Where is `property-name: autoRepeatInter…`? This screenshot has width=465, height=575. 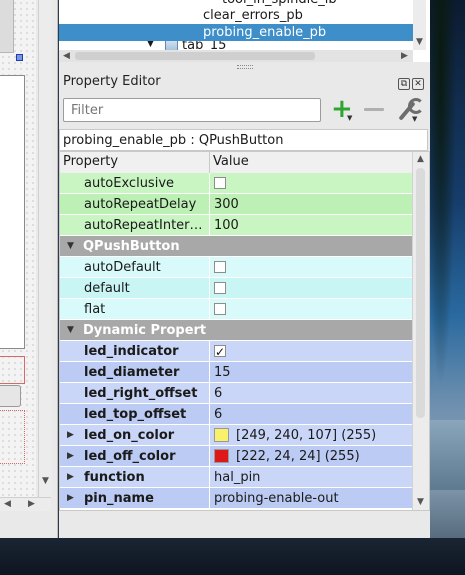 property-name: autoRepeatInter… is located at coordinates (143, 225).